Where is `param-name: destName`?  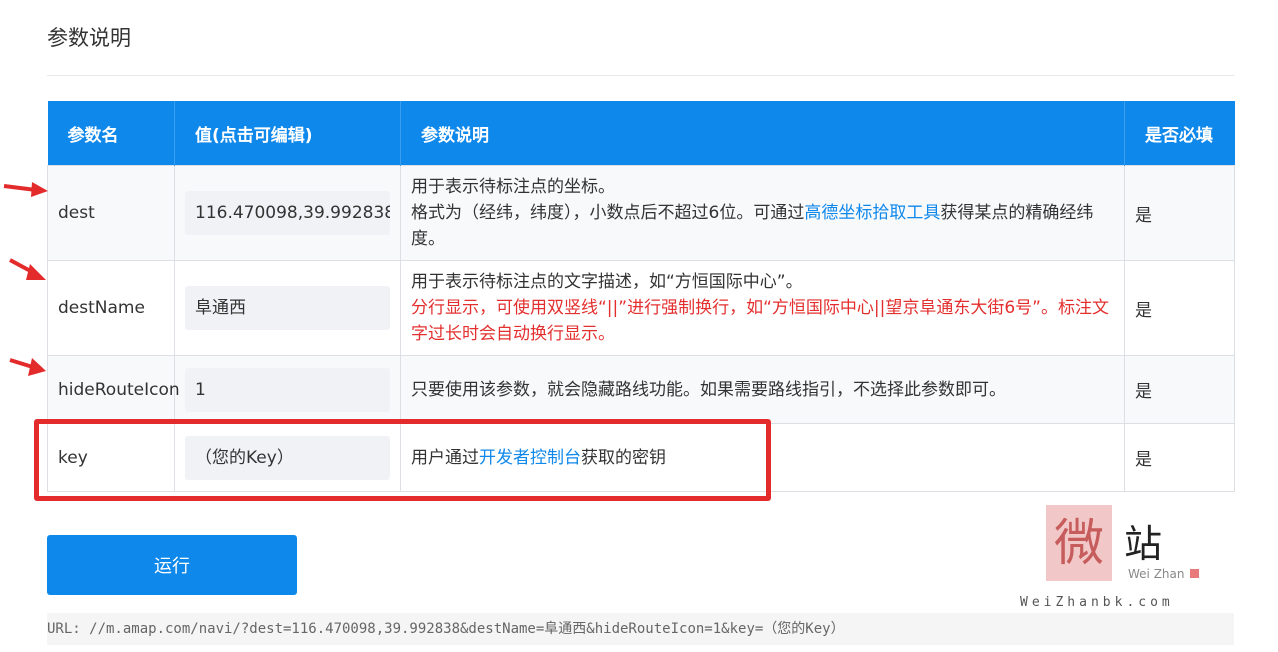
param-name: destName is located at coordinates (111, 308).